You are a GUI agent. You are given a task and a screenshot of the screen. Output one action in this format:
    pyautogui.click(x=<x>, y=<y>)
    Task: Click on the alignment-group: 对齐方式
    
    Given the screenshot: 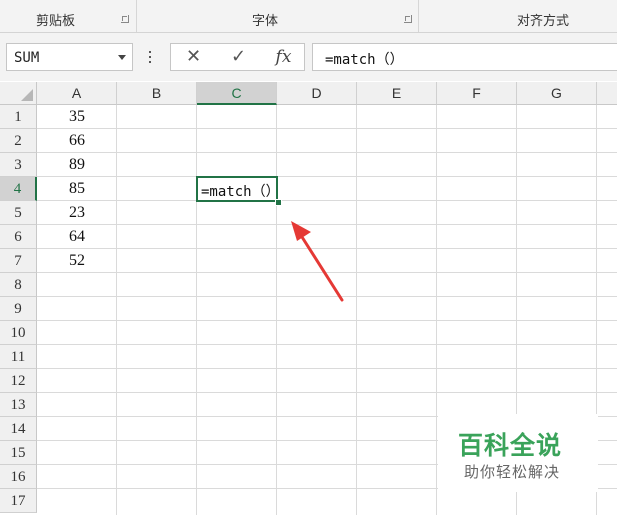 What is the action you would take?
    pyautogui.click(x=518, y=16)
    